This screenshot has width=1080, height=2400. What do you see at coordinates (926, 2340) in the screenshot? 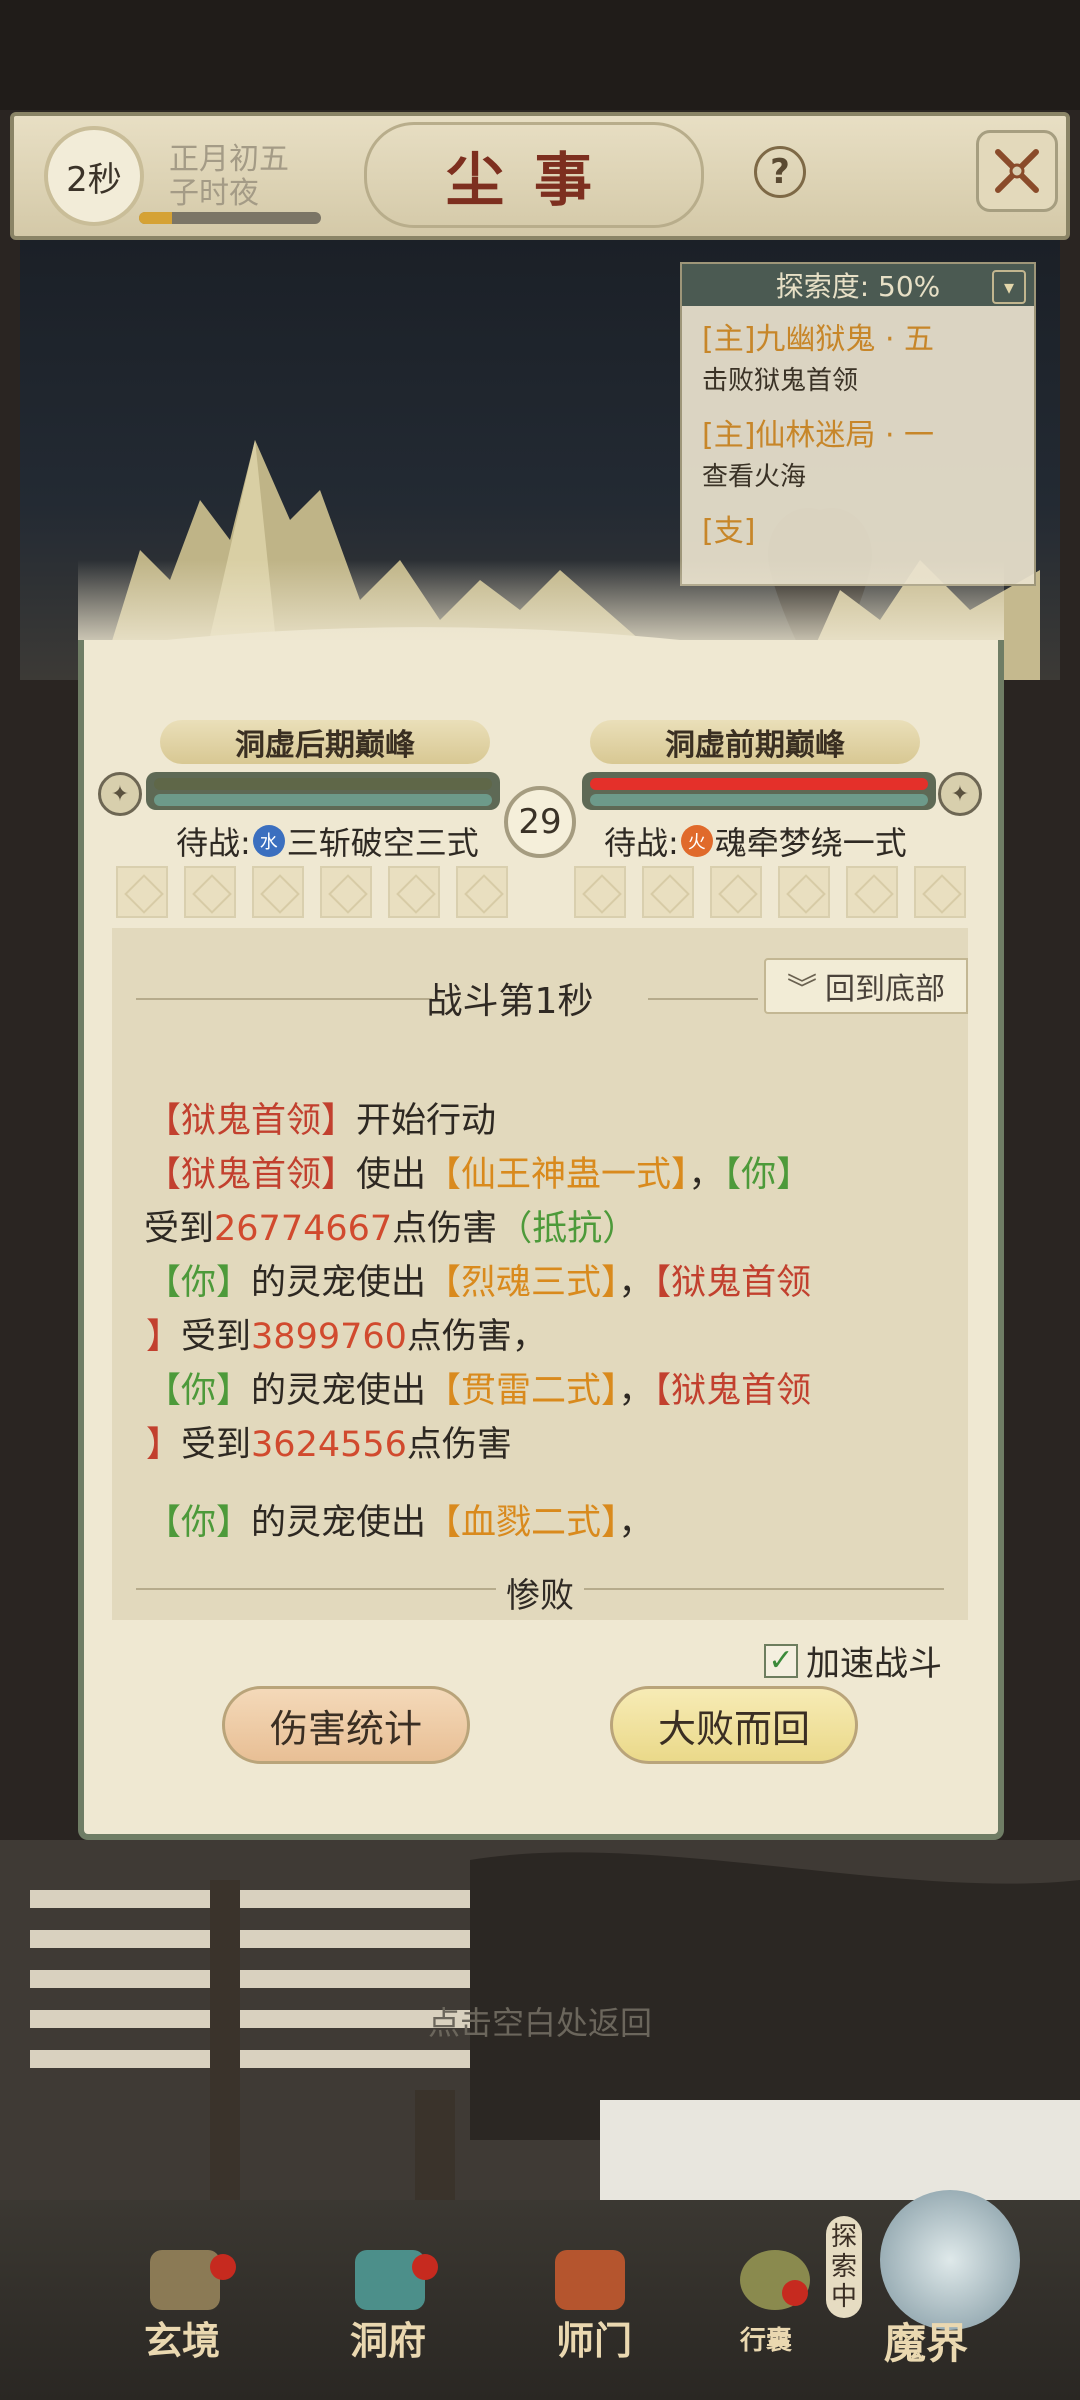
I see `nav-item-mojie: 魔界` at bounding box center [926, 2340].